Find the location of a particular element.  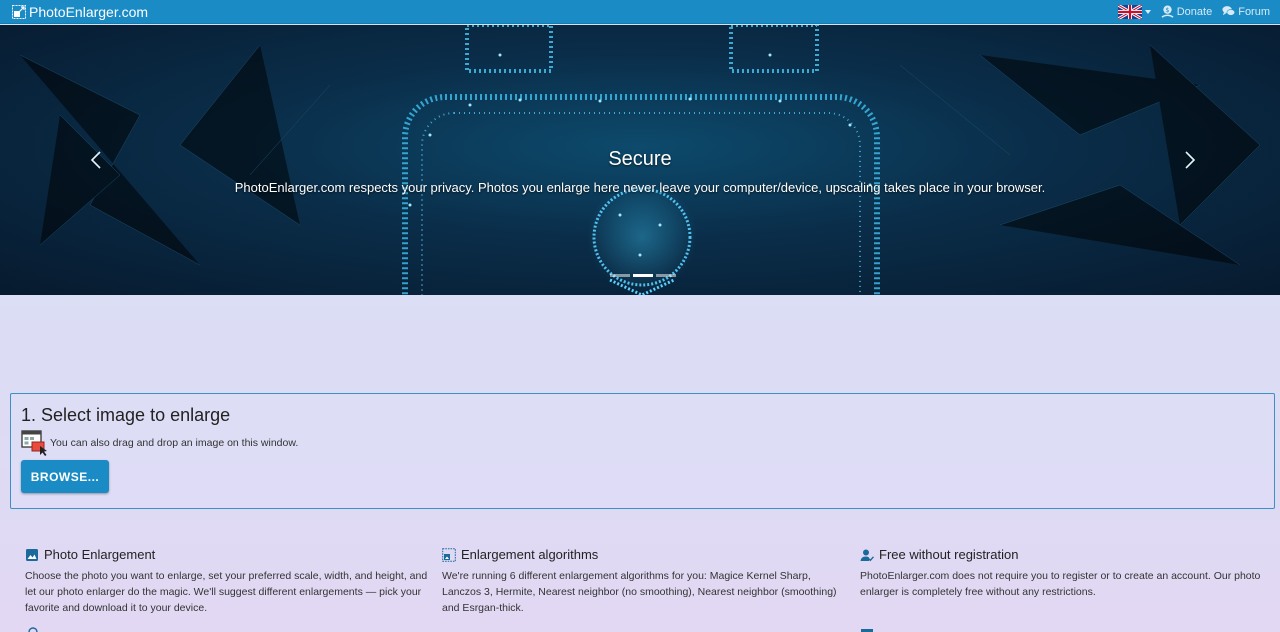

feature-title: Photo Enlargement is located at coordinates (100, 554).